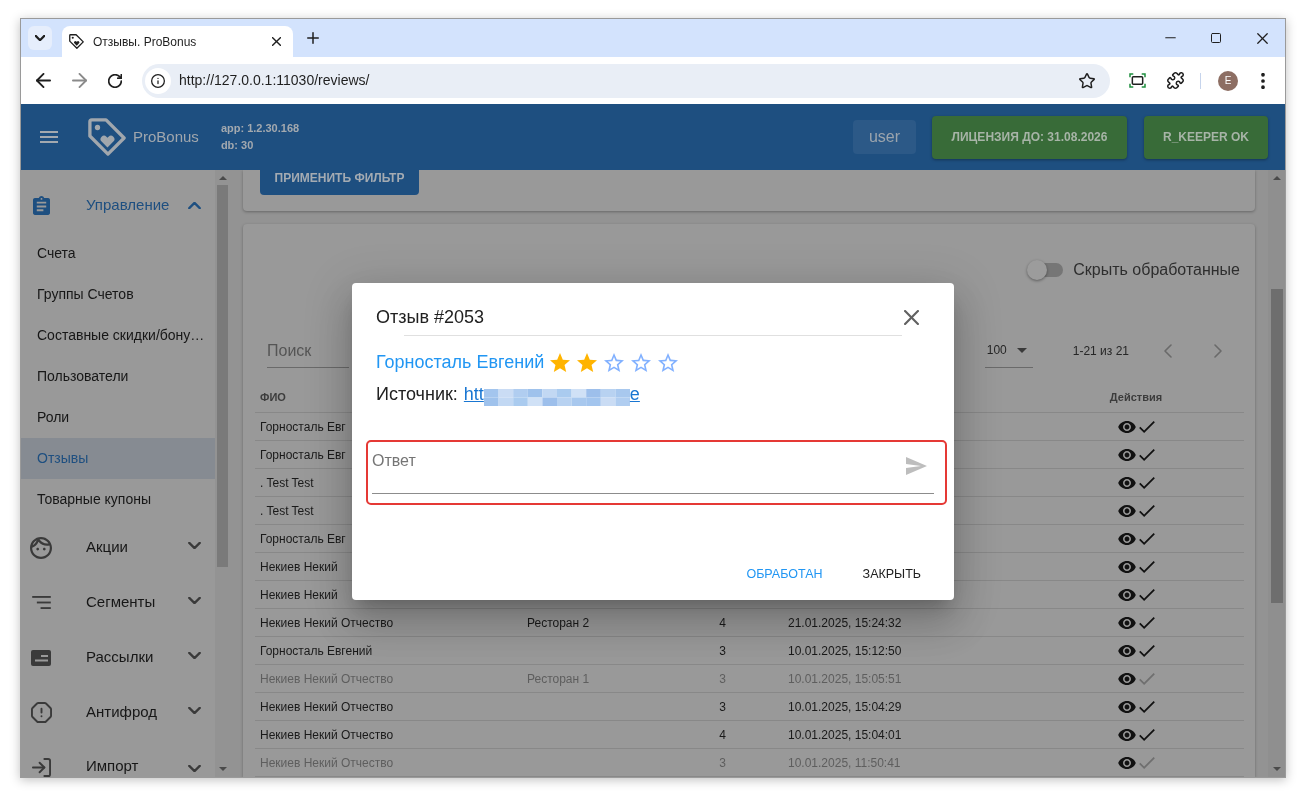 The height and width of the screenshot is (800, 1308). What do you see at coordinates (158, 80) in the screenshot?
I see `info-icon` at bounding box center [158, 80].